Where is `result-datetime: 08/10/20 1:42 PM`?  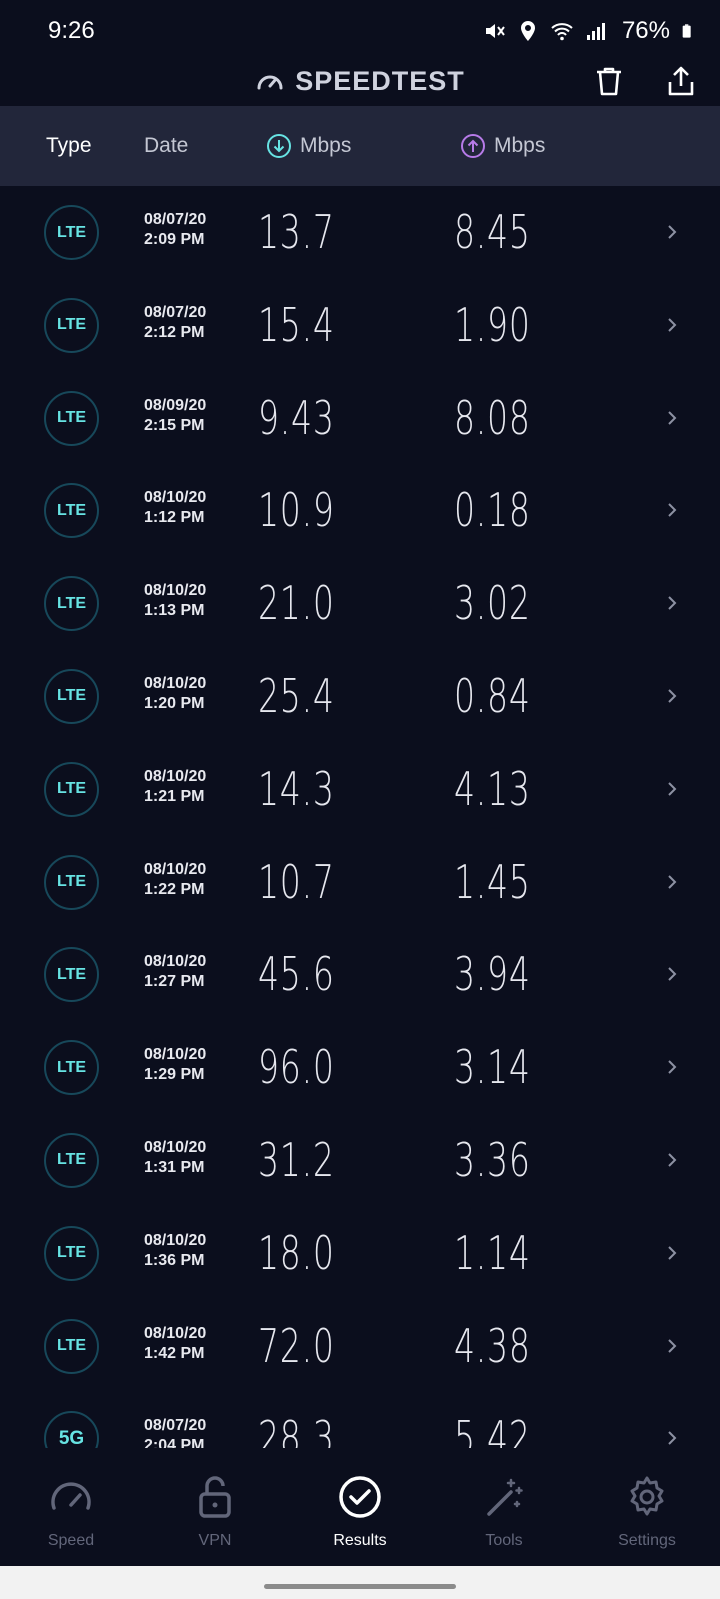
result-datetime: 08/10/20 1:42 PM is located at coordinates (175, 1344).